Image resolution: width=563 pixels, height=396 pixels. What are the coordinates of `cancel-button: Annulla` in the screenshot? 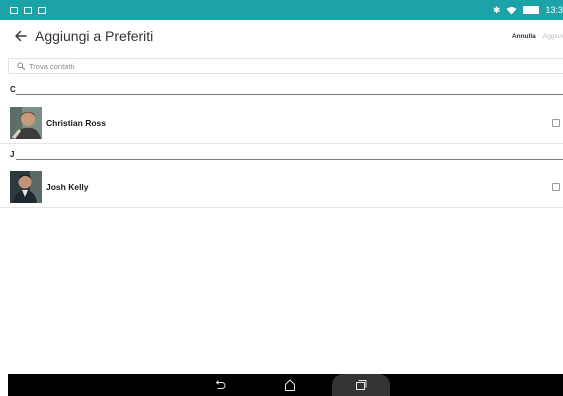 It's located at (524, 36).